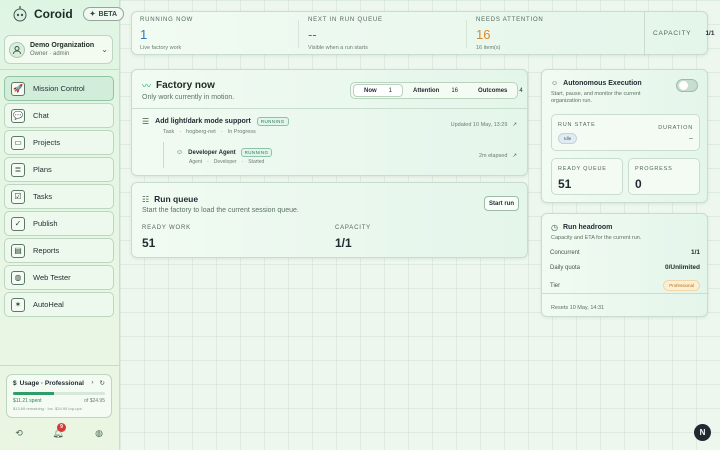  What do you see at coordinates (43, 196) in the screenshot?
I see `sidebar-item-label: Tasks` at bounding box center [43, 196].